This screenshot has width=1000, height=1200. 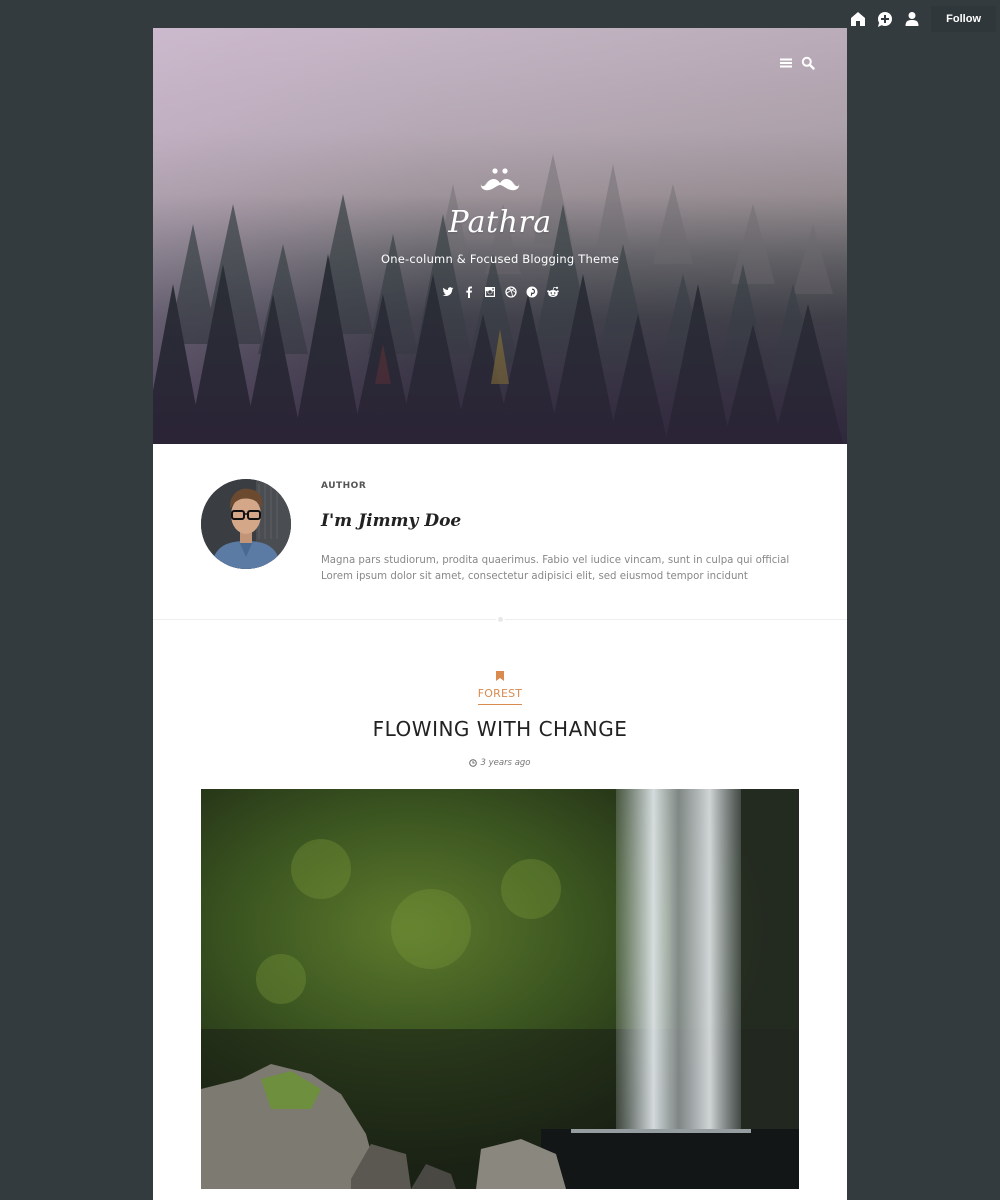 I want to click on top-bar: Follow, so click(x=922, y=19).